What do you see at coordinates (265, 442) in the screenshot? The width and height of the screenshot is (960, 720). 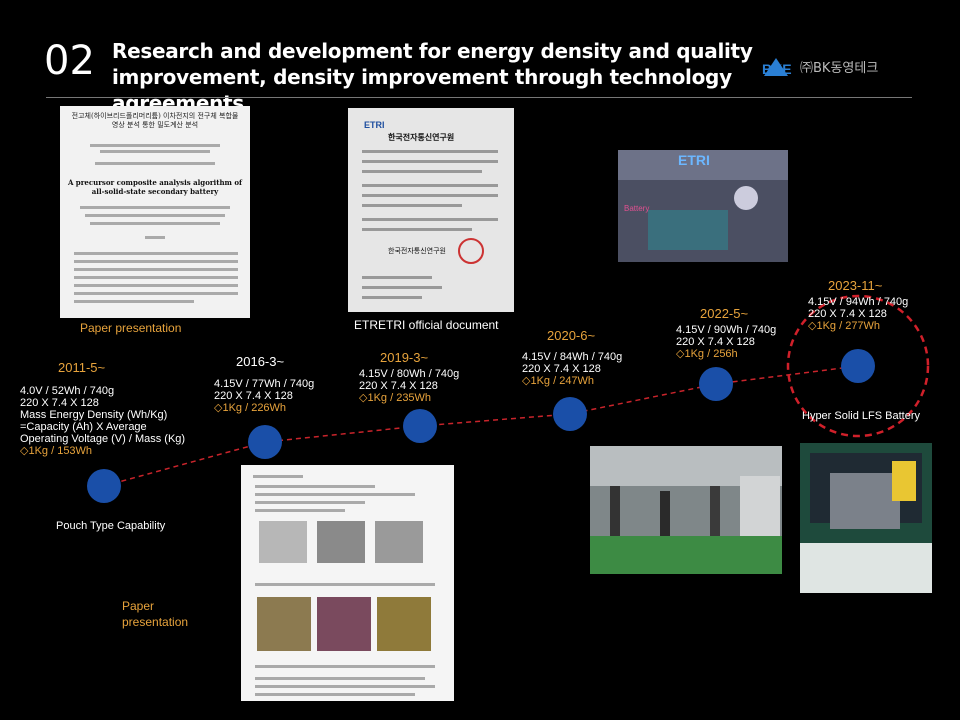 I see `timeline-dot-2016` at bounding box center [265, 442].